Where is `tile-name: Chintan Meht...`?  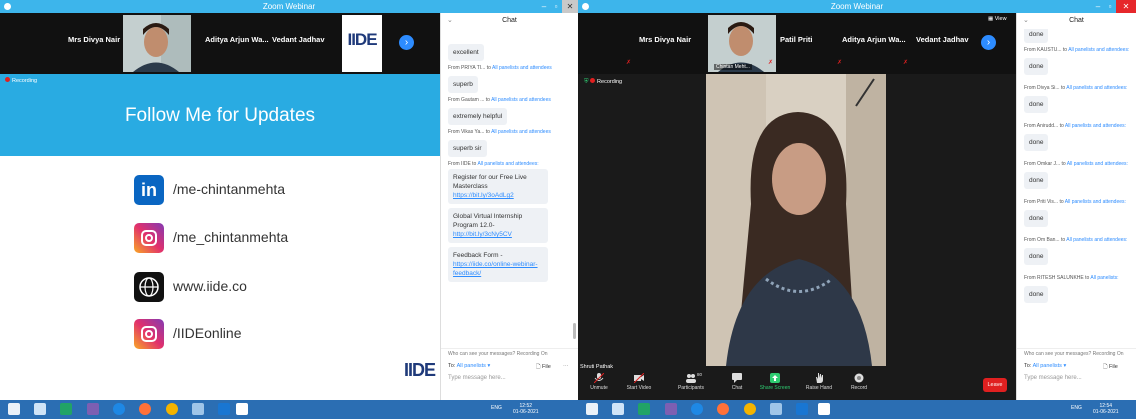 tile-name: Chintan Meht... is located at coordinates (733, 67).